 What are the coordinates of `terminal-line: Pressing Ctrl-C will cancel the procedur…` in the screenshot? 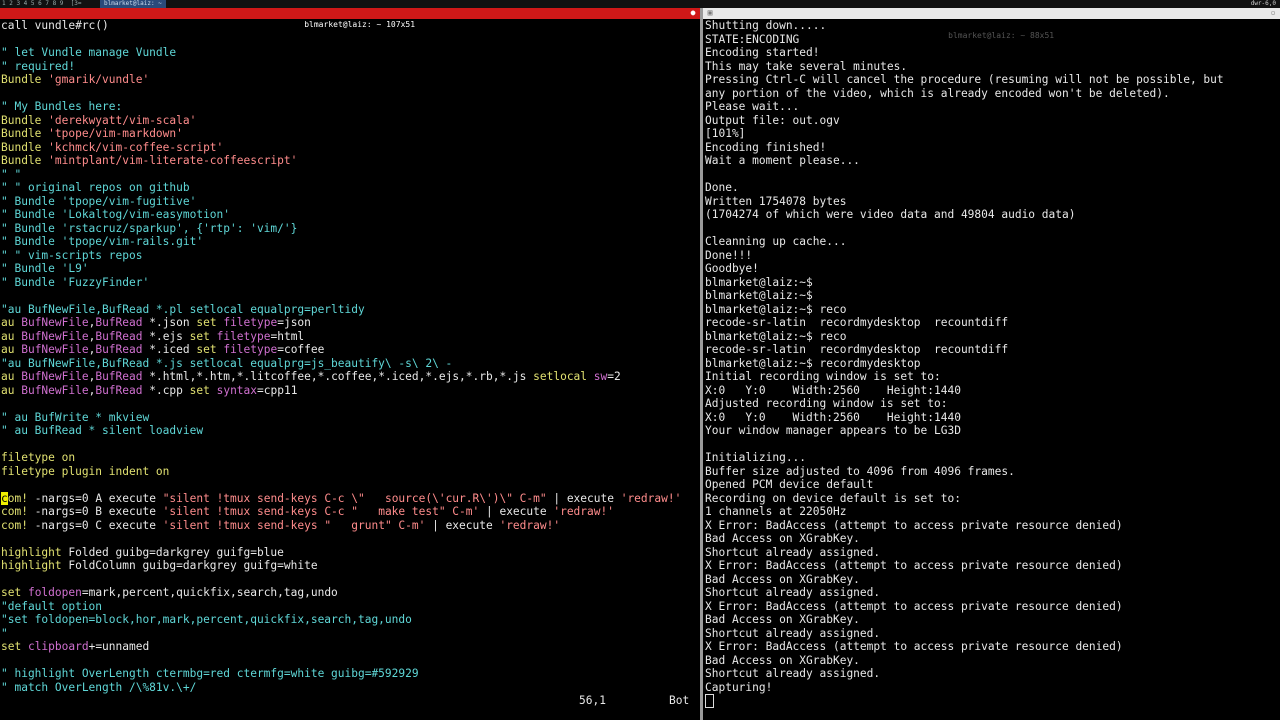 It's located at (964, 79).